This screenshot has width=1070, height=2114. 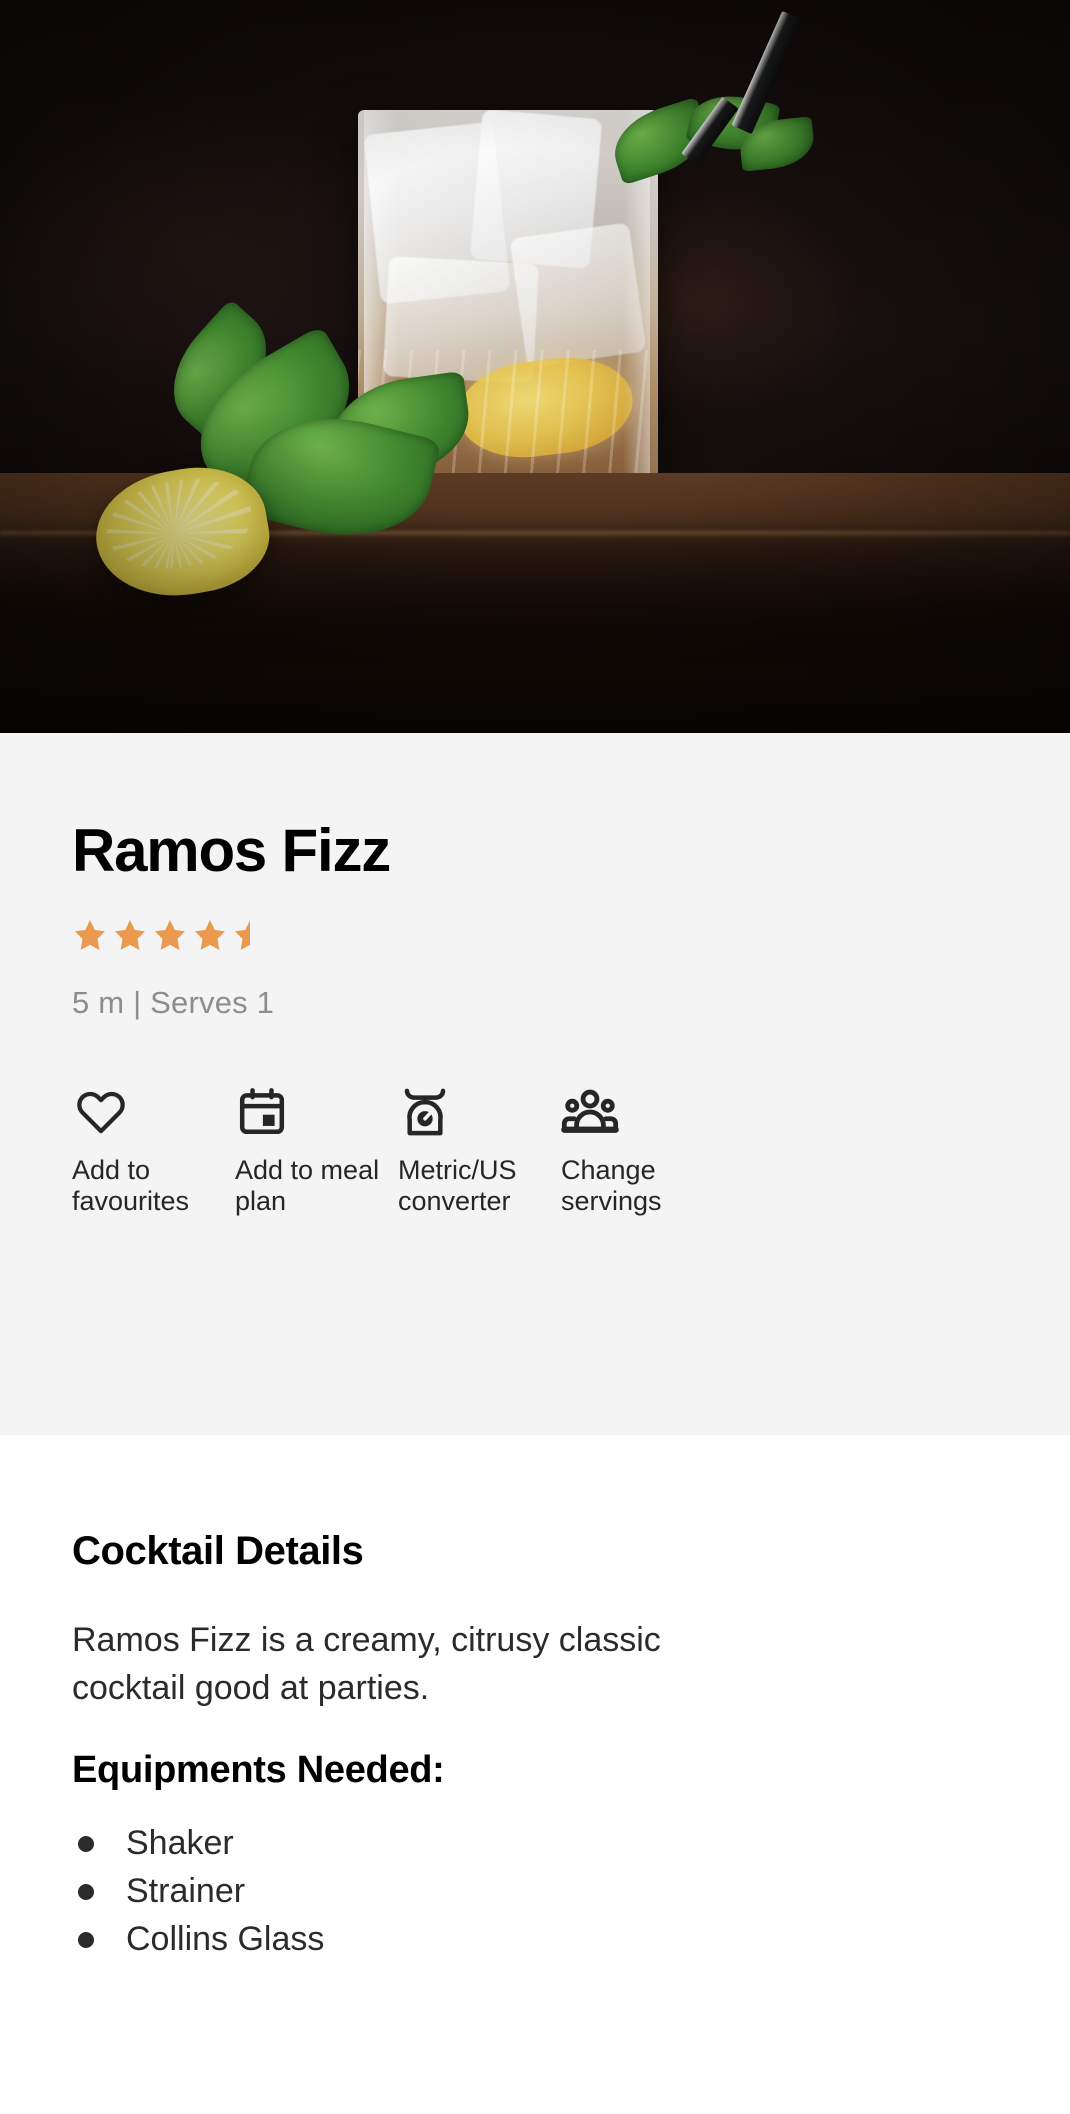 What do you see at coordinates (316, 1149) in the screenshot?
I see `action-add-to-meal-plan: Add to meal plan` at bounding box center [316, 1149].